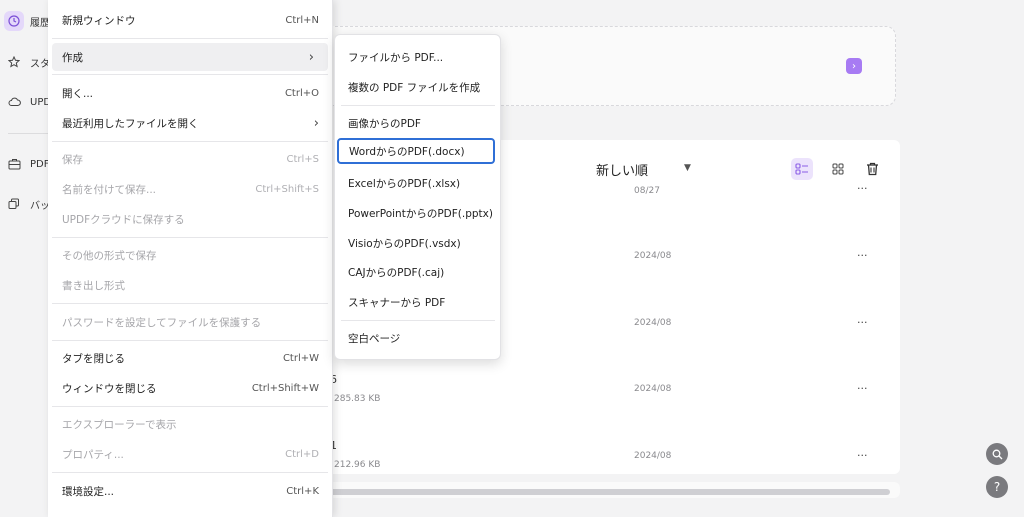 The height and width of the screenshot is (517, 1024). What do you see at coordinates (190, 285) in the screenshot?
I see `menu-item-export: 書き出し形式` at bounding box center [190, 285].